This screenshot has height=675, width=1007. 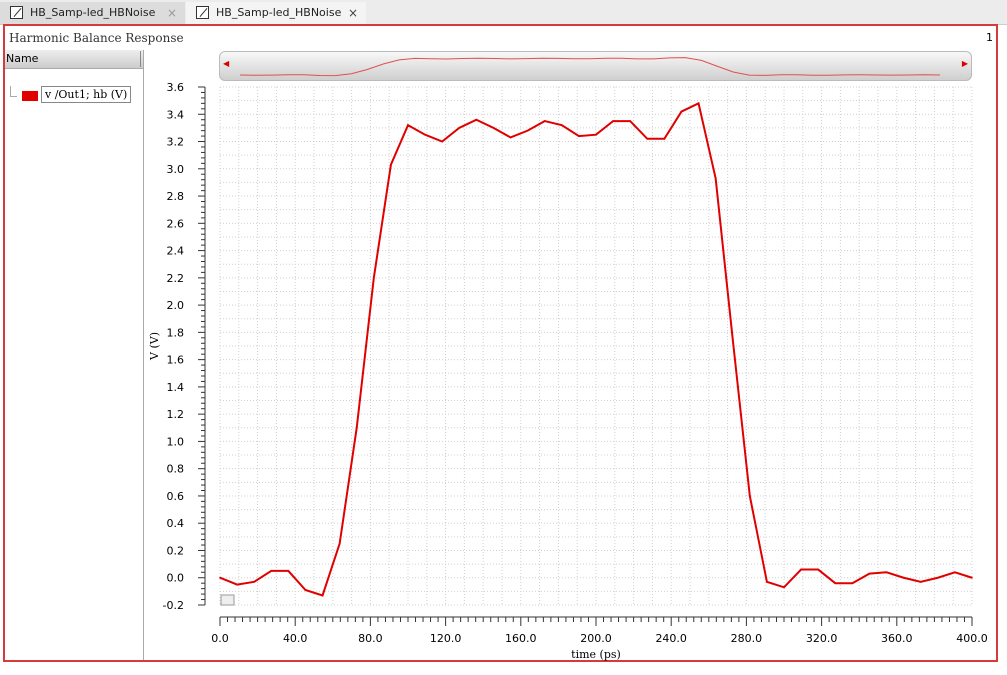 I want to click on x-tick-label: 400.0, so click(x=972, y=638).